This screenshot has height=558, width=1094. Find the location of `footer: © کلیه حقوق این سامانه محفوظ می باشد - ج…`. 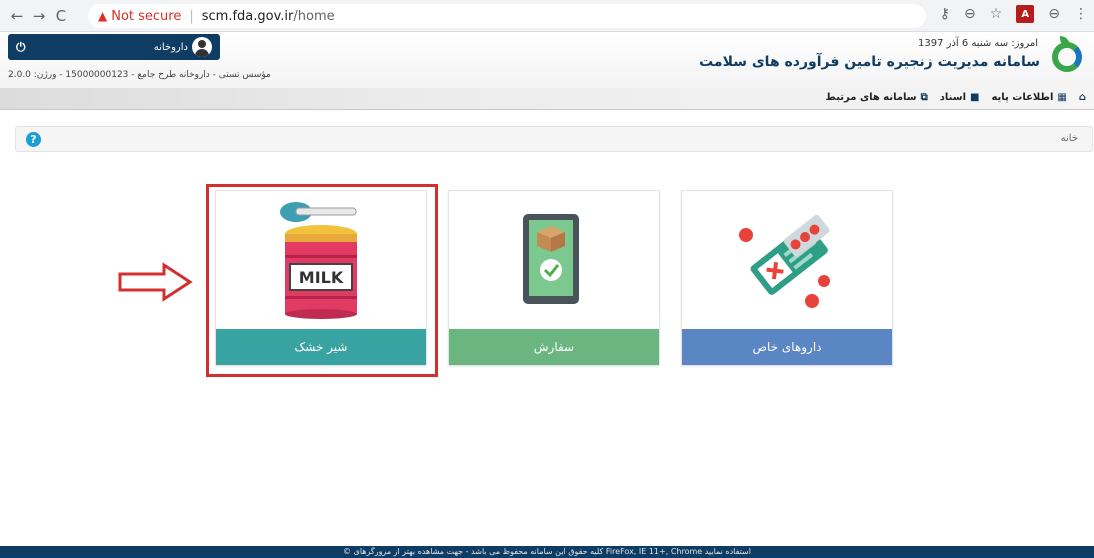

footer: © کلیه حقوق این سامانه محفوظ می باشد - ج… is located at coordinates (547, 552).